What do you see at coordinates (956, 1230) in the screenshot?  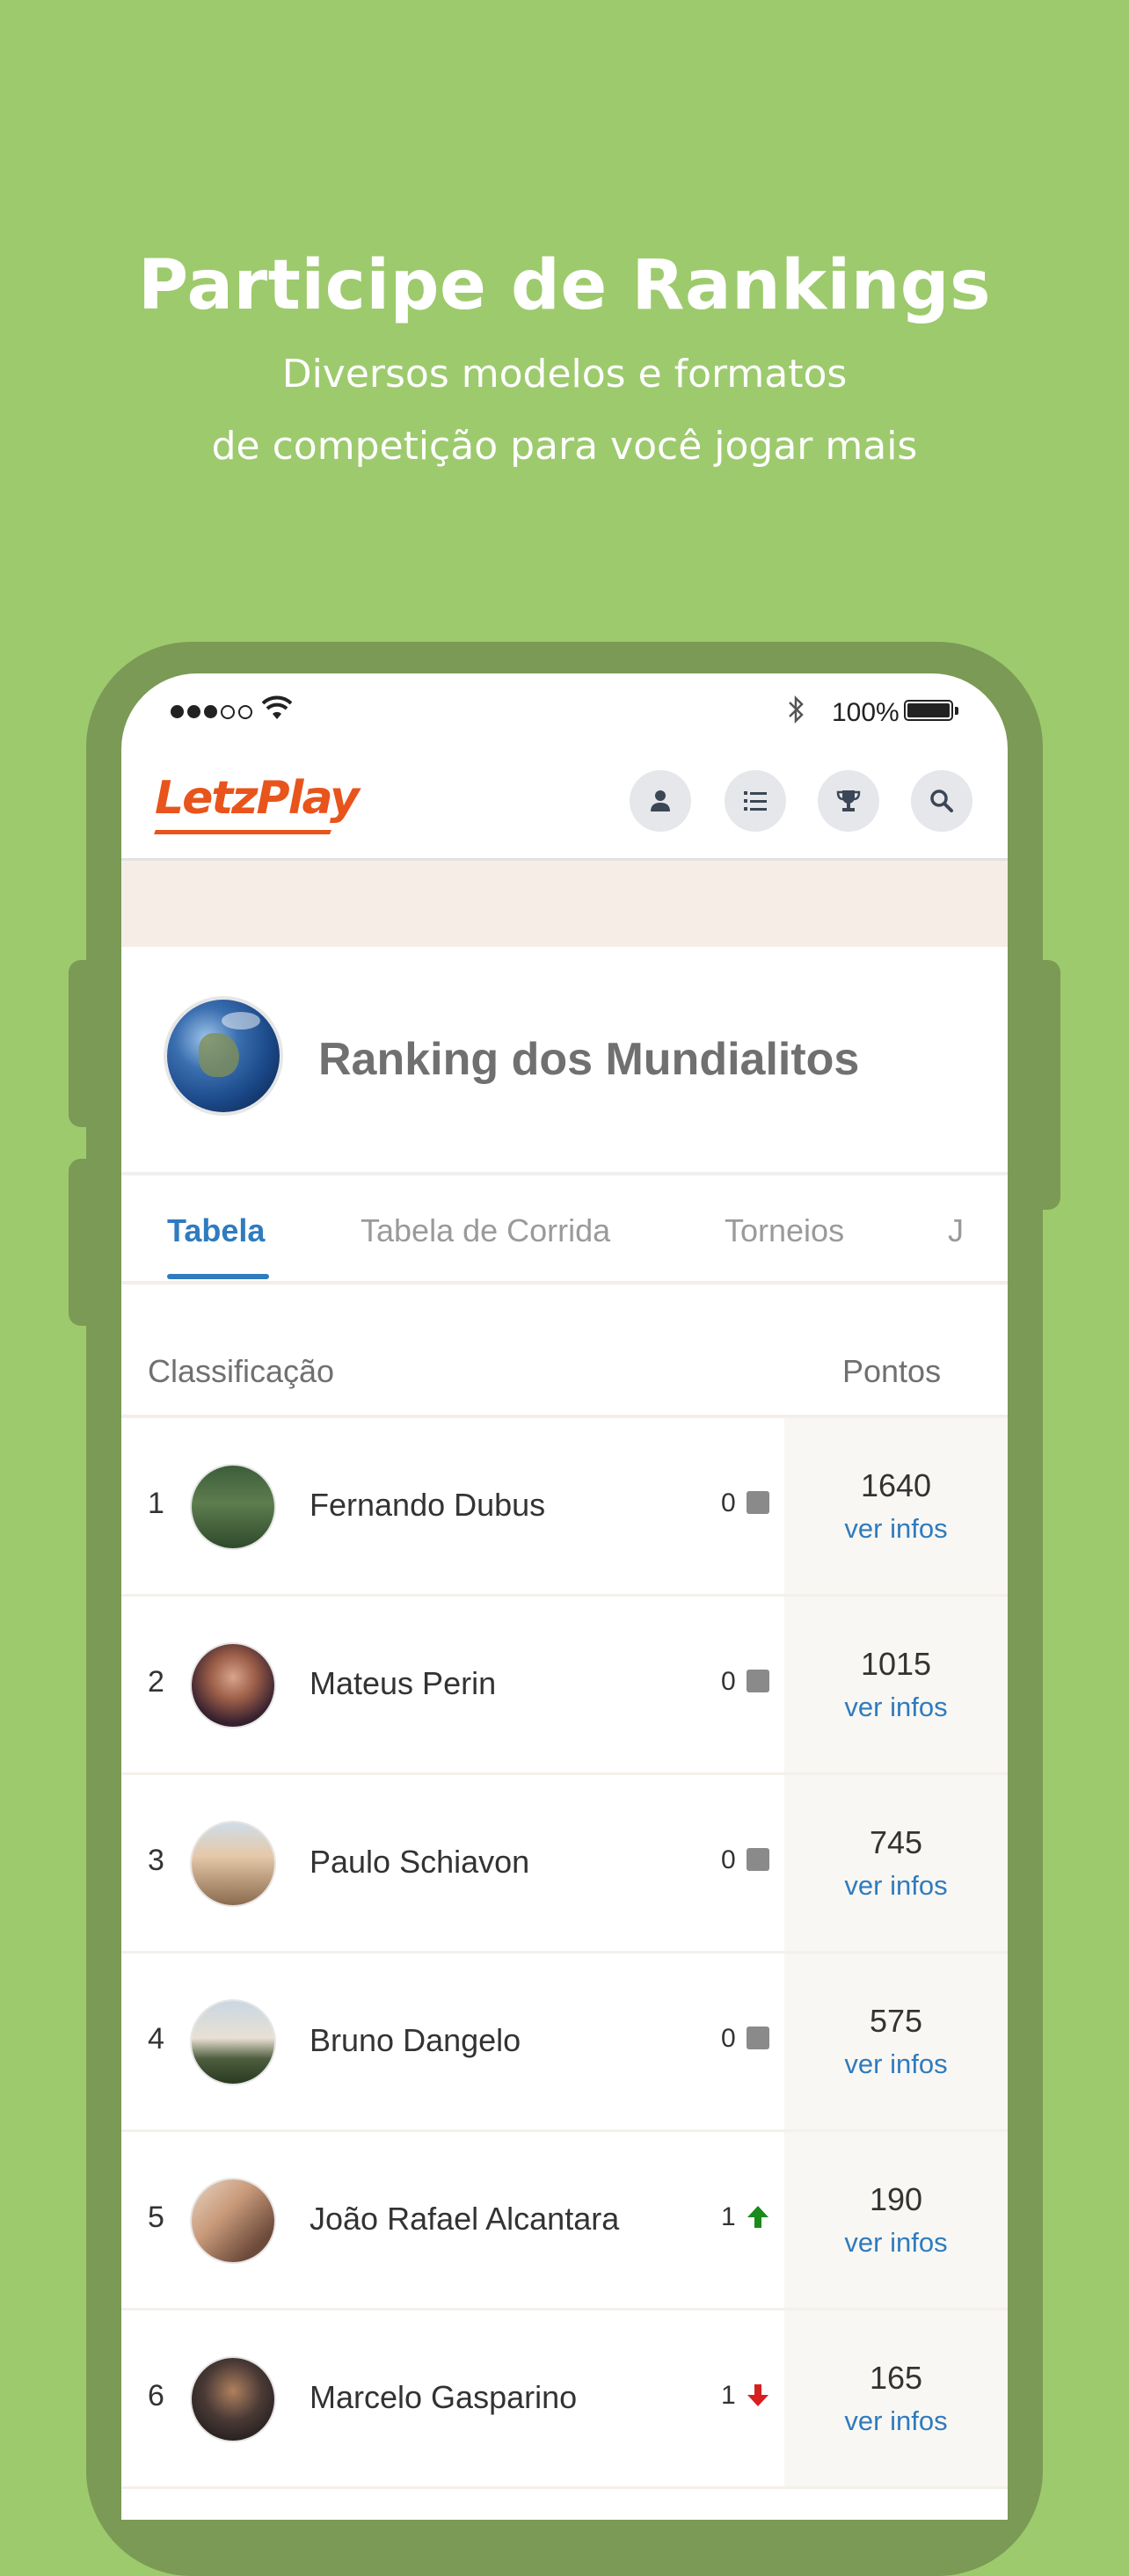 I see `tab-truncated: J` at bounding box center [956, 1230].